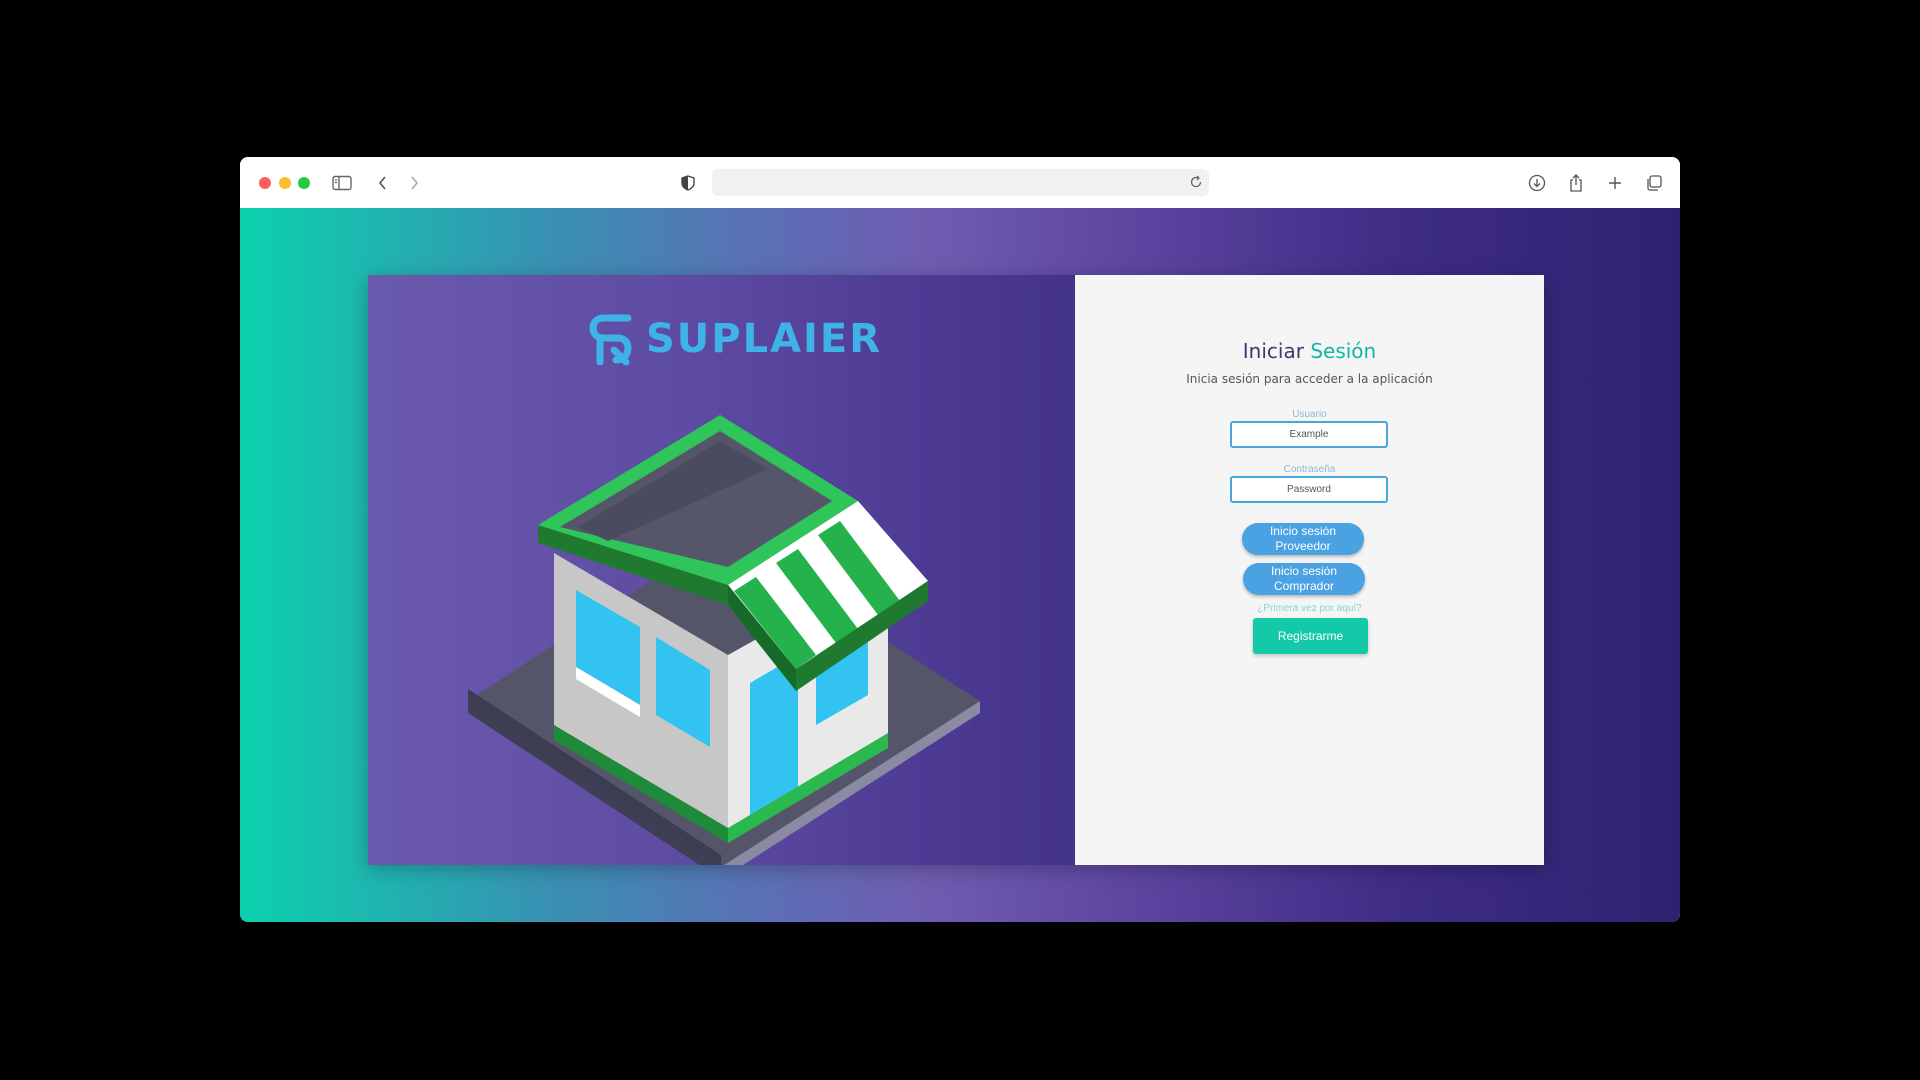 Image resolution: width=1920 pixels, height=1080 pixels. I want to click on download-icon, so click(1537, 183).